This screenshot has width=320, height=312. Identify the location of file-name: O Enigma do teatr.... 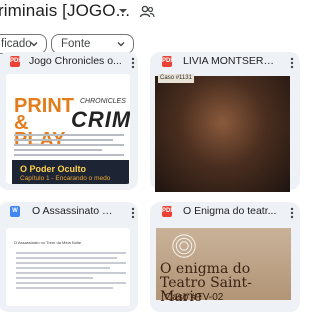
(230, 211).